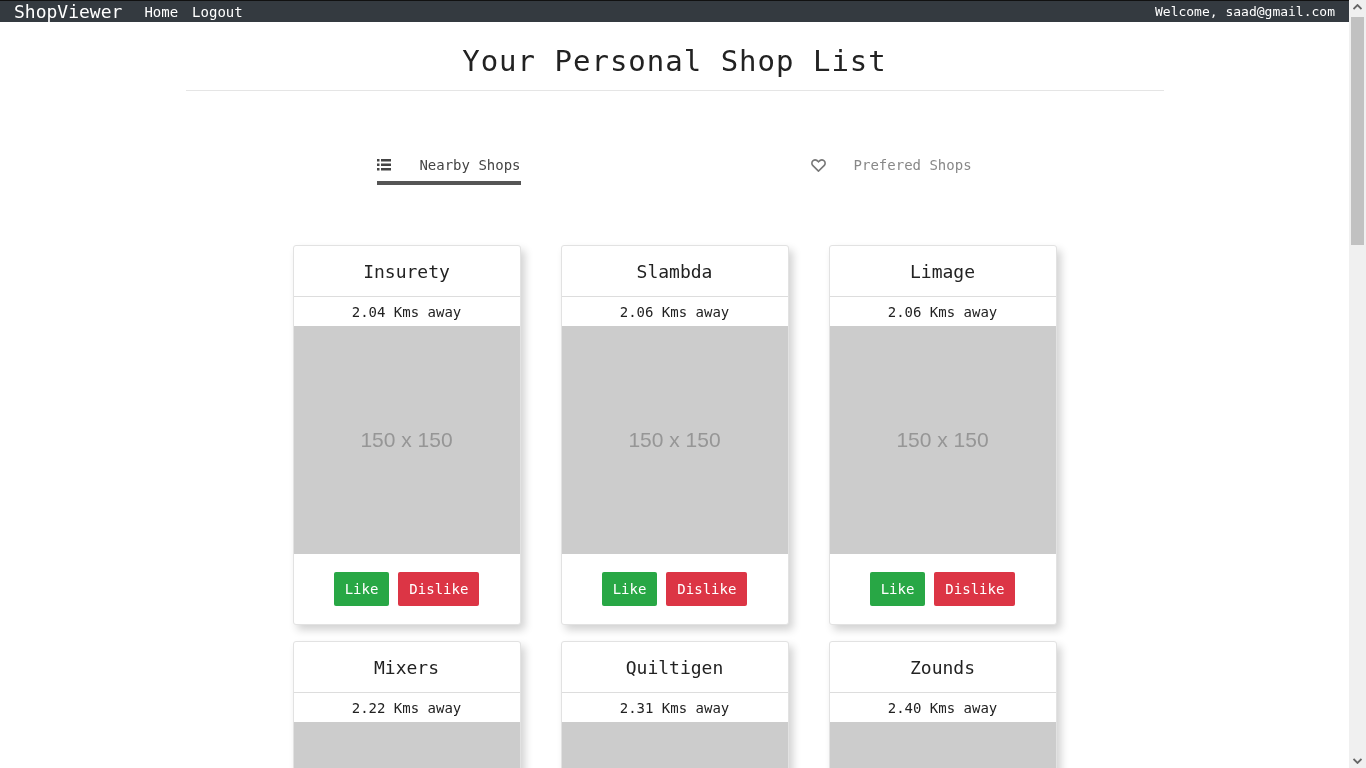 Image resolution: width=1366 pixels, height=768 pixels. What do you see at coordinates (674, 61) in the screenshot?
I see `page-title: Your Personal Shop List` at bounding box center [674, 61].